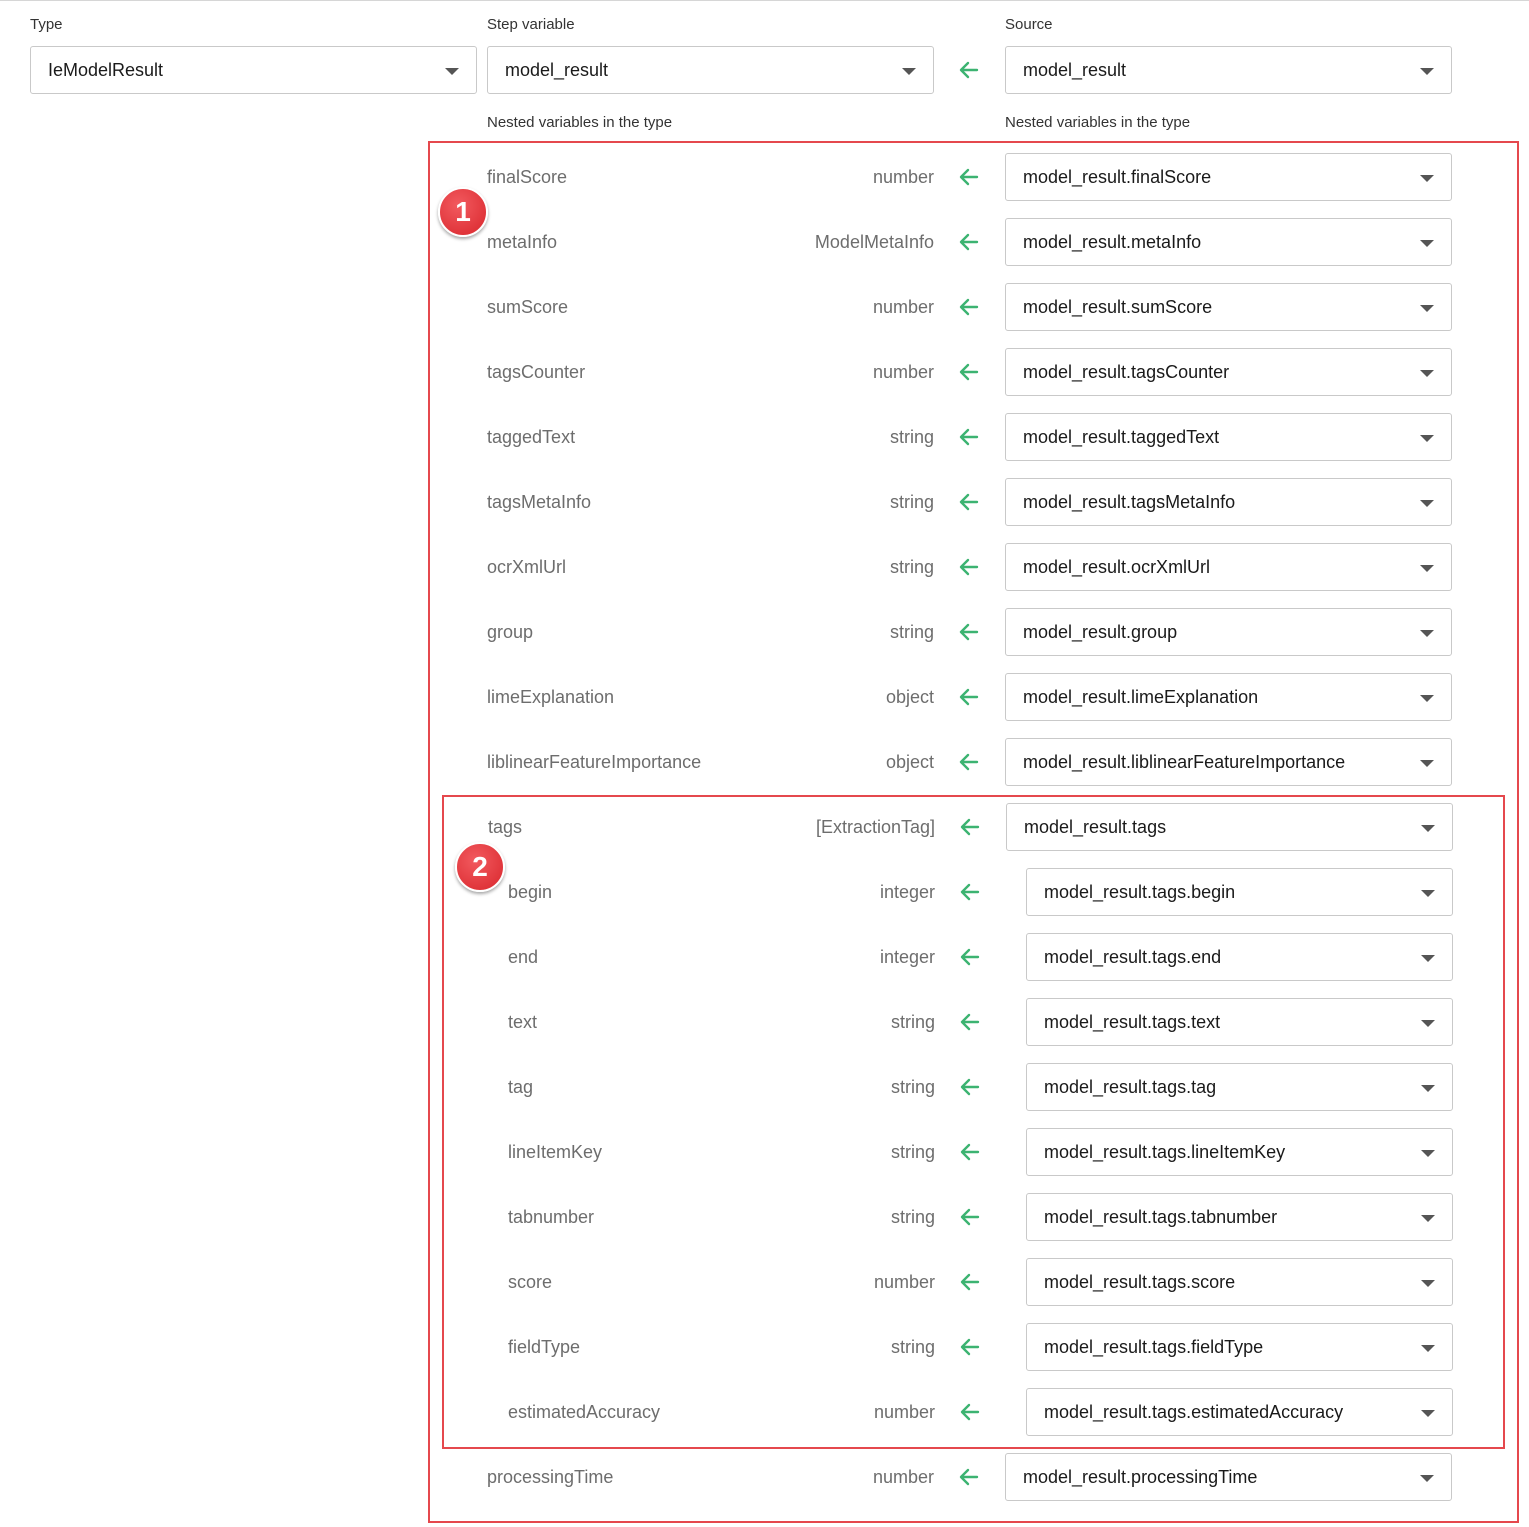  I want to click on source-mapping-value: model_result.tagsMetaInfo, so click(1129, 502).